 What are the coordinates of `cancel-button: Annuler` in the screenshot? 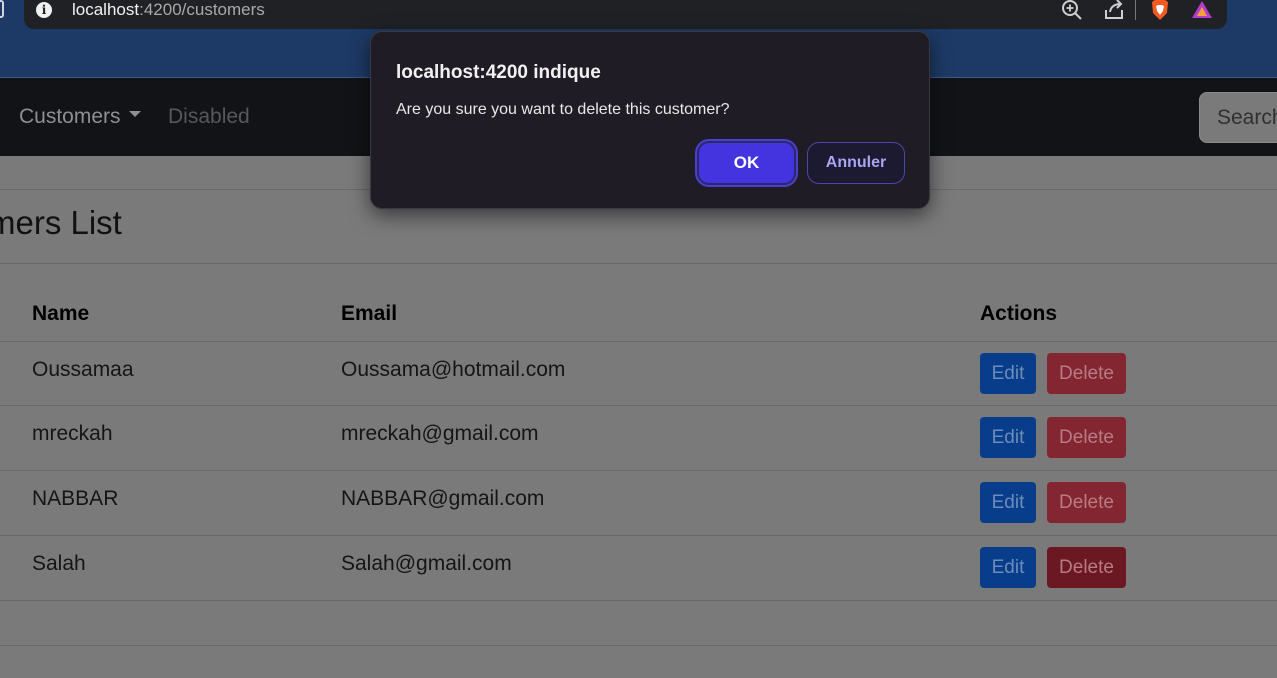 It's located at (856, 163).